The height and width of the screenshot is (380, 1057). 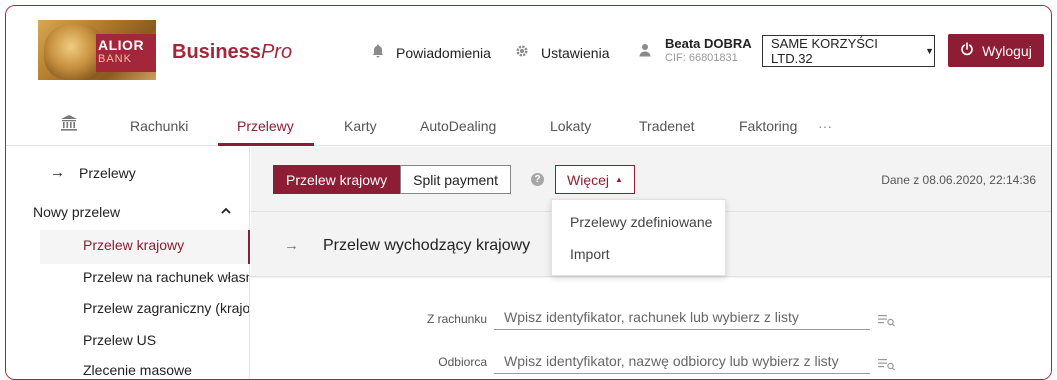 I want to click on logout-button: Wyloguj, so click(x=996, y=50).